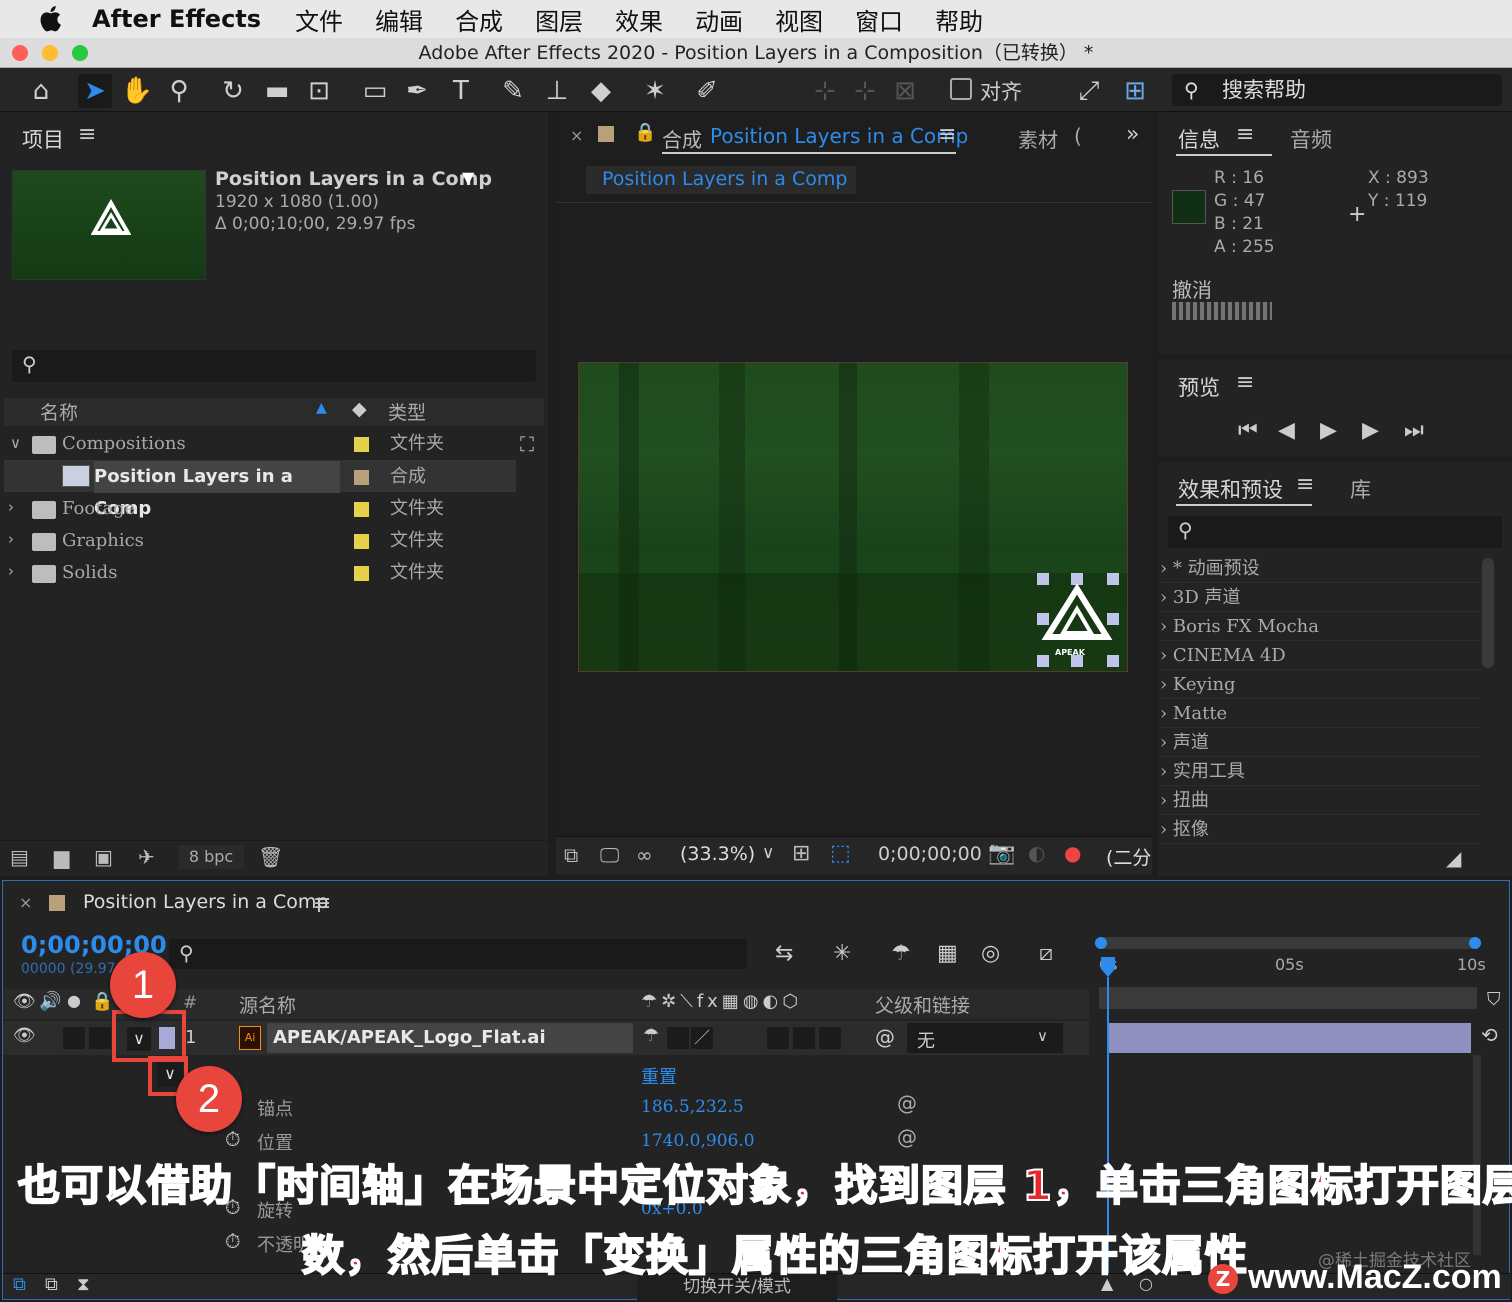 This screenshot has height=1302, width=1512. Describe the element at coordinates (233, 1241) in the screenshot. I see `stopwatch-icon: ⏱` at that location.